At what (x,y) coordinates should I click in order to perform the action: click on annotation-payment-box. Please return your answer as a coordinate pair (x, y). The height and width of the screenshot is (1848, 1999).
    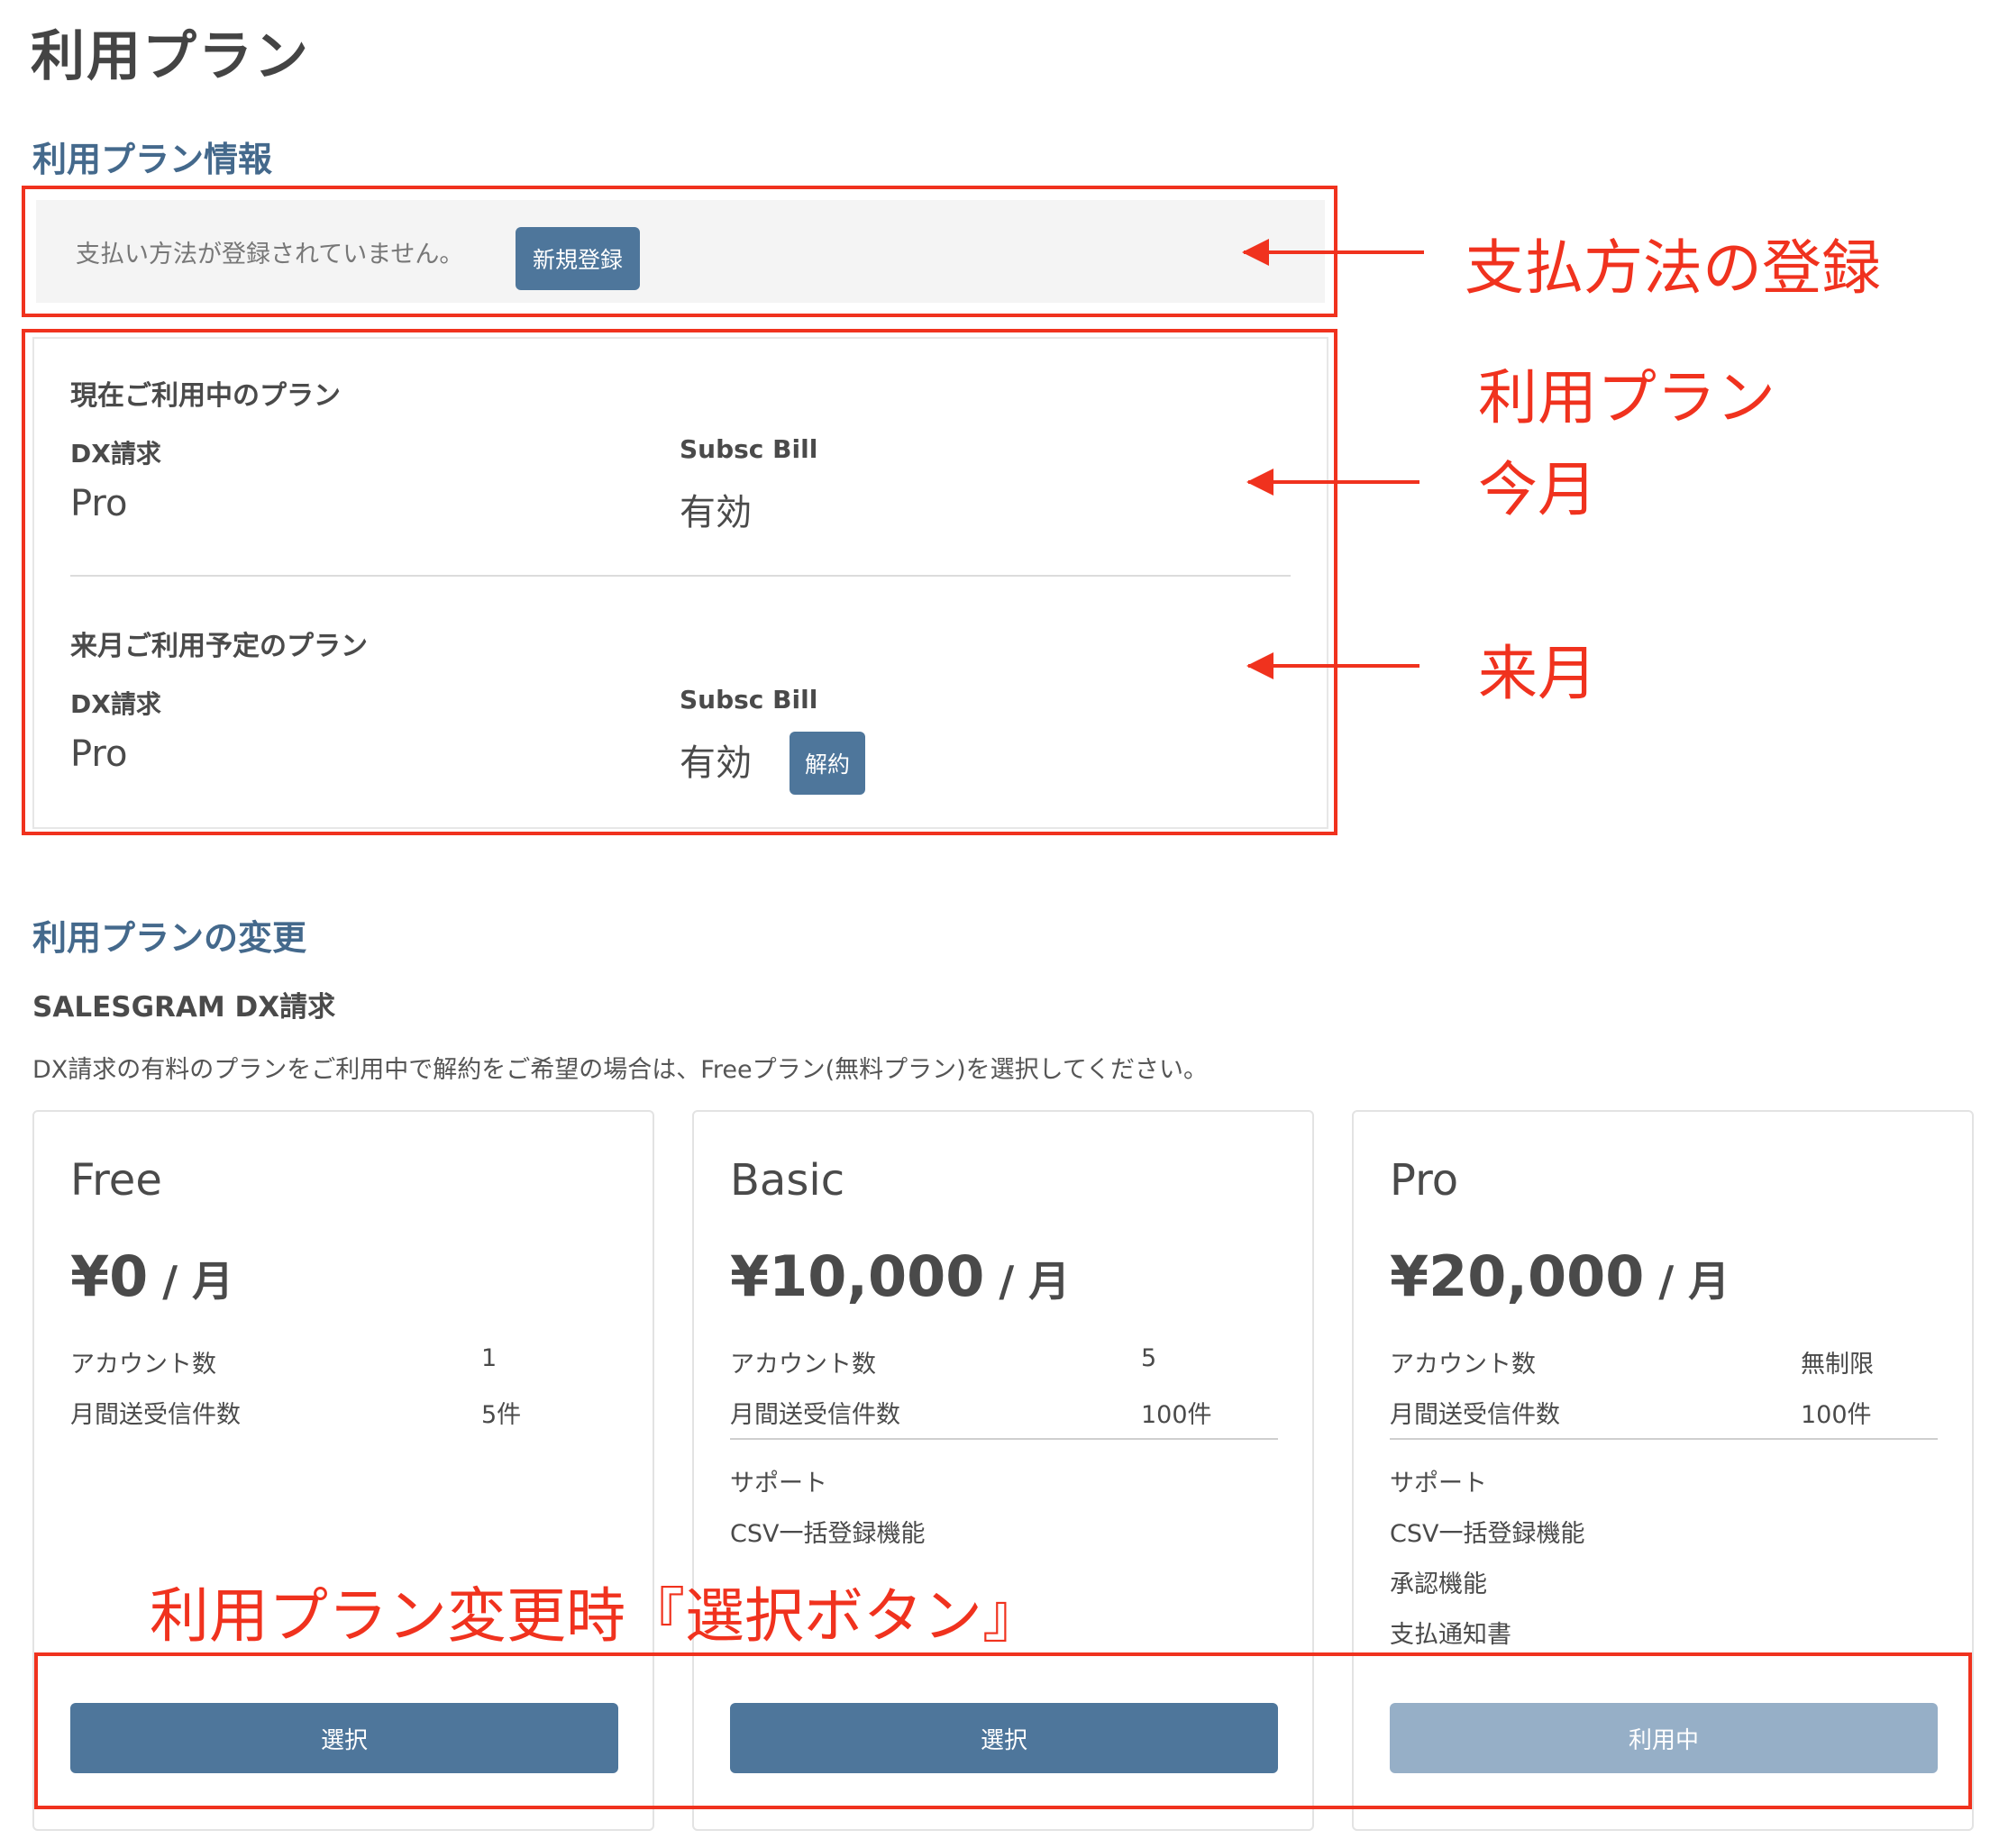
    Looking at the image, I should click on (679, 251).